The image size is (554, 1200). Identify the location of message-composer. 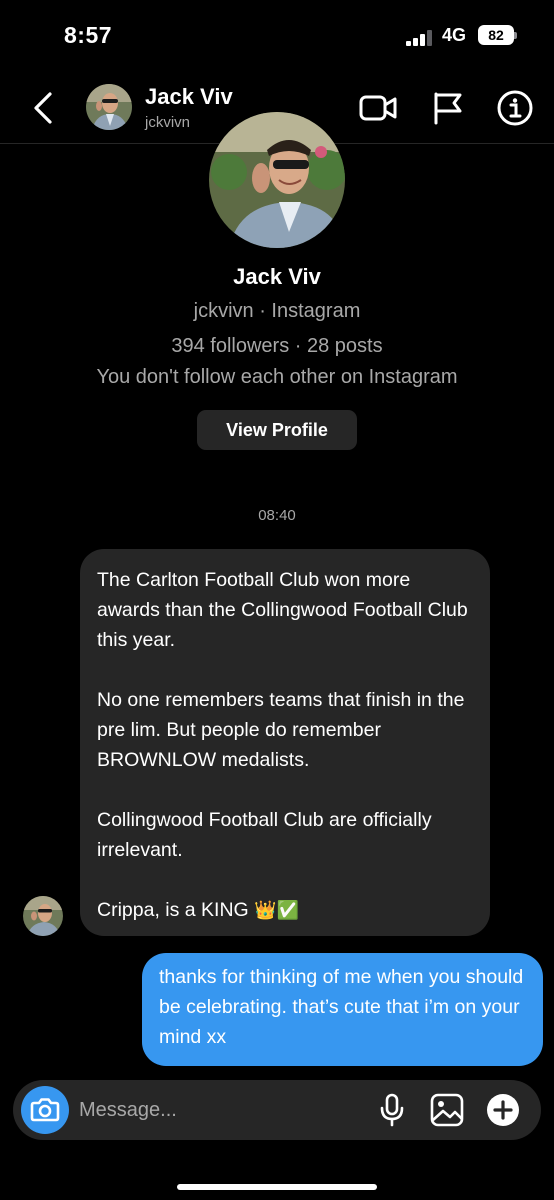
(277, 1110).